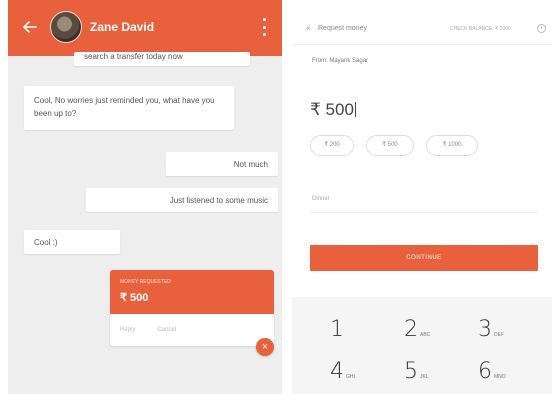  Describe the element at coordinates (122, 27) in the screenshot. I see `contact-name: Zane David` at that location.